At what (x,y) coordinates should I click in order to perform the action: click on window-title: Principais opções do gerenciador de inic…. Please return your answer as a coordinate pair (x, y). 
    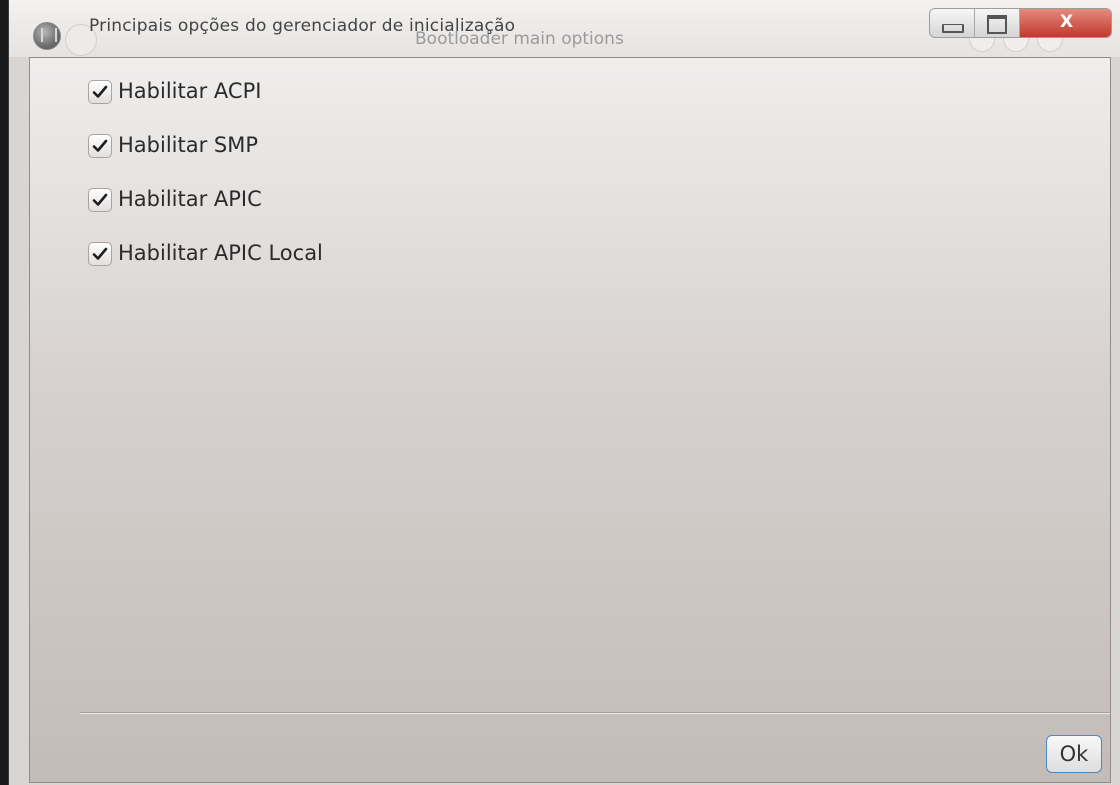
    Looking at the image, I should click on (302, 26).